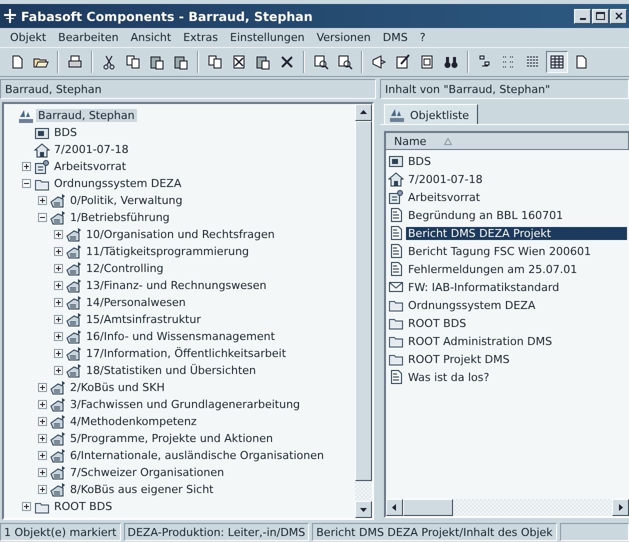  What do you see at coordinates (171, 438) in the screenshot?
I see `tree-item: 5/Programme, Projekte und Aktionen` at bounding box center [171, 438].